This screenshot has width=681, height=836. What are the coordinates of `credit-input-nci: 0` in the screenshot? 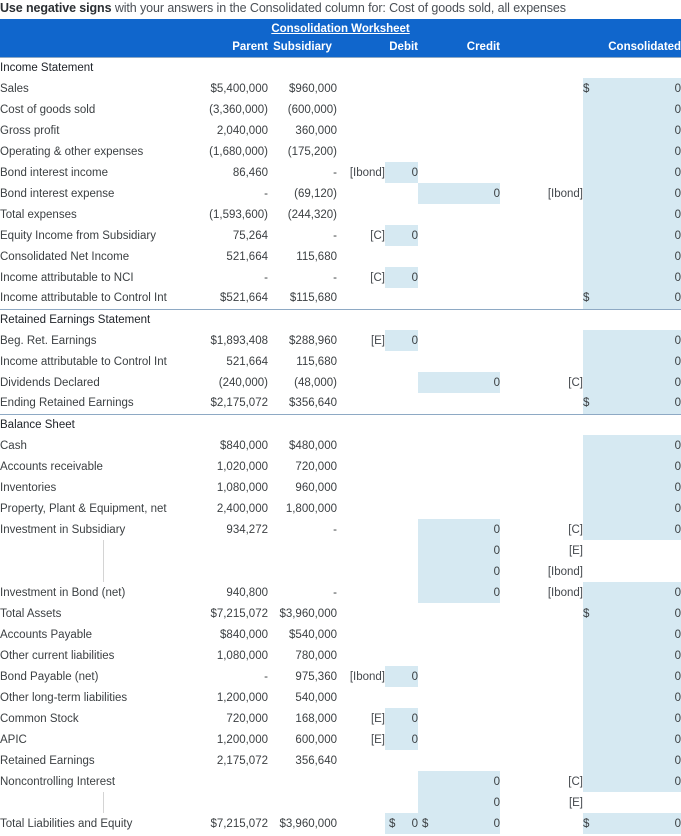 It's located at (459, 781).